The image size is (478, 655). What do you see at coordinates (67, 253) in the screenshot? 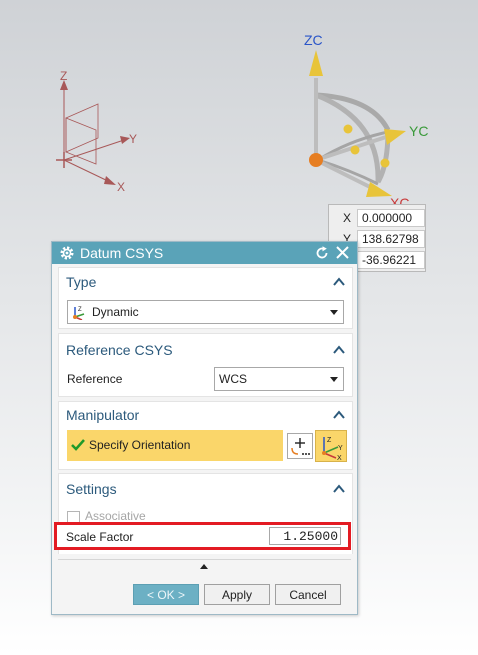
I see `gear-icon` at bounding box center [67, 253].